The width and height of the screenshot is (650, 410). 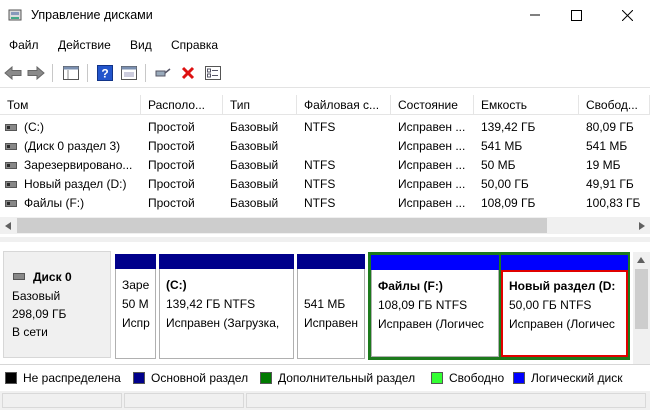 What do you see at coordinates (331, 306) in the screenshot?
I see `partition-recovery: 541 МБ Исправен` at bounding box center [331, 306].